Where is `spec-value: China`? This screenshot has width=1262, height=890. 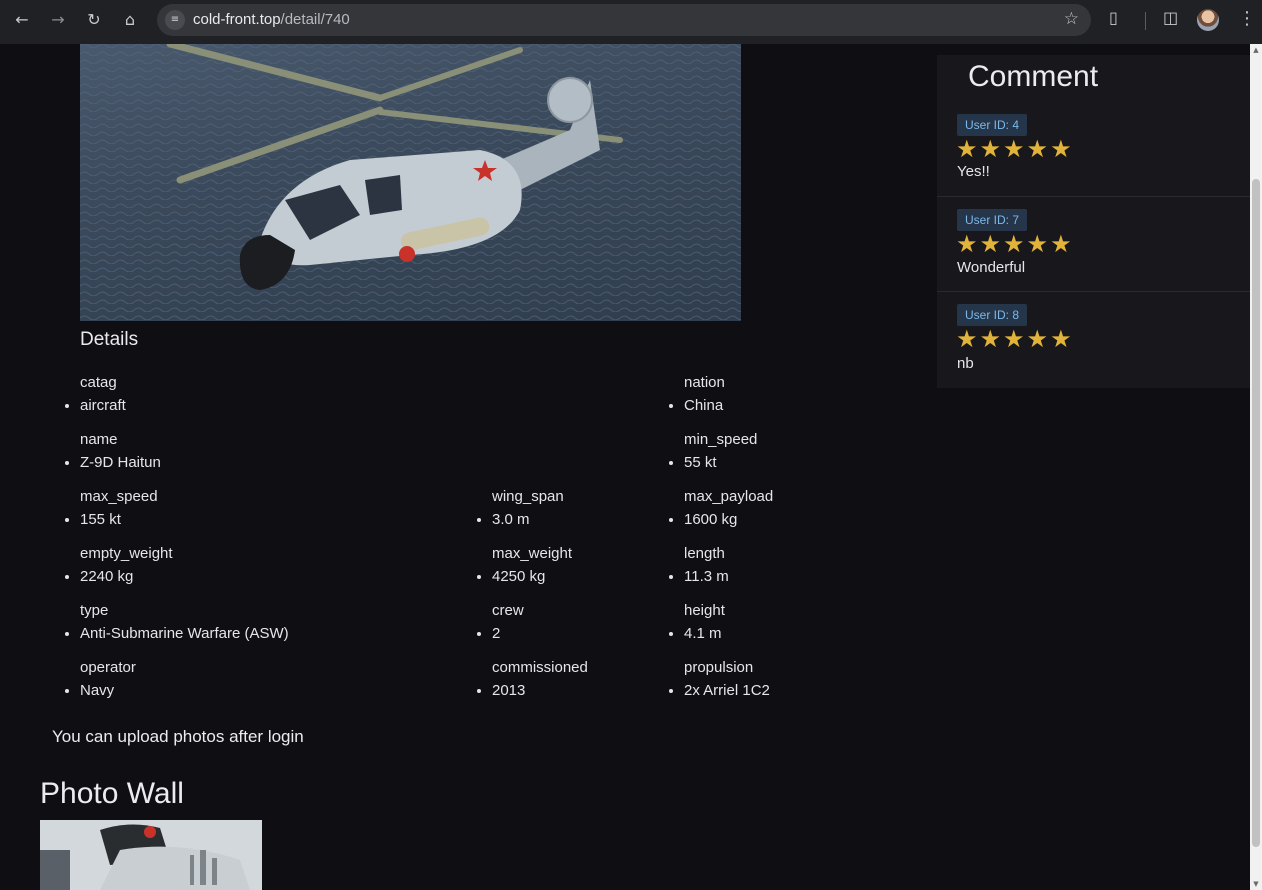 spec-value: China is located at coordinates (704, 405).